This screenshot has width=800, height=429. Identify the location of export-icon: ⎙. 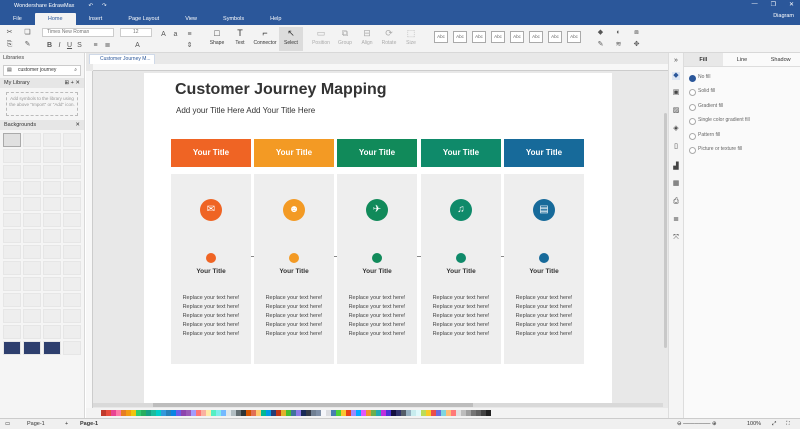
(676, 202).